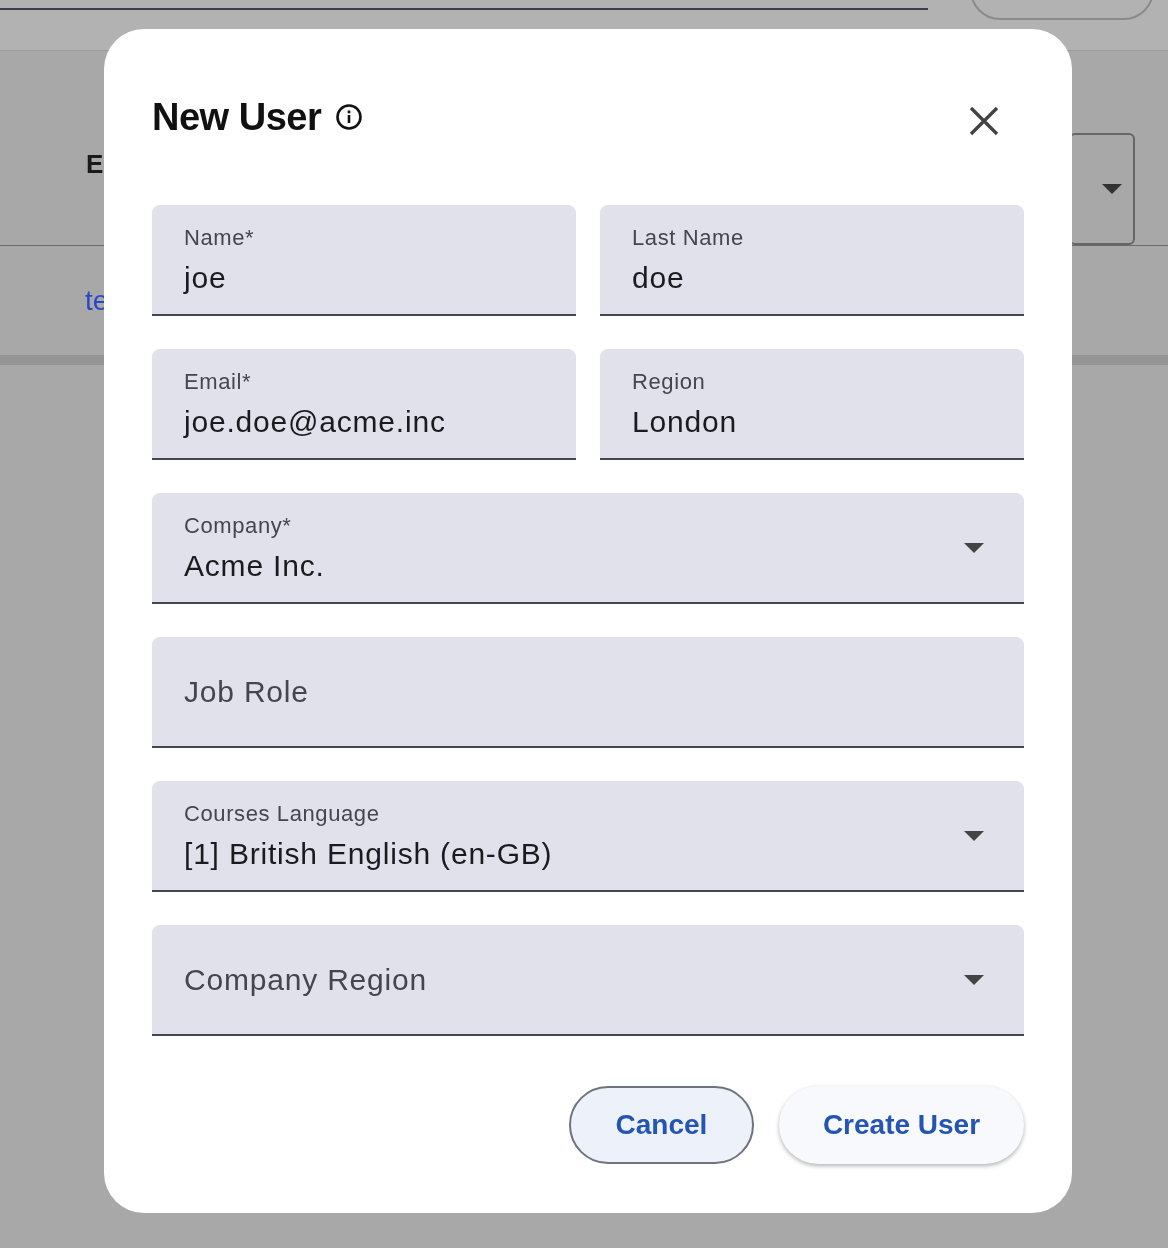  Describe the element at coordinates (685, 421) in the screenshot. I see `field-value: London` at that location.